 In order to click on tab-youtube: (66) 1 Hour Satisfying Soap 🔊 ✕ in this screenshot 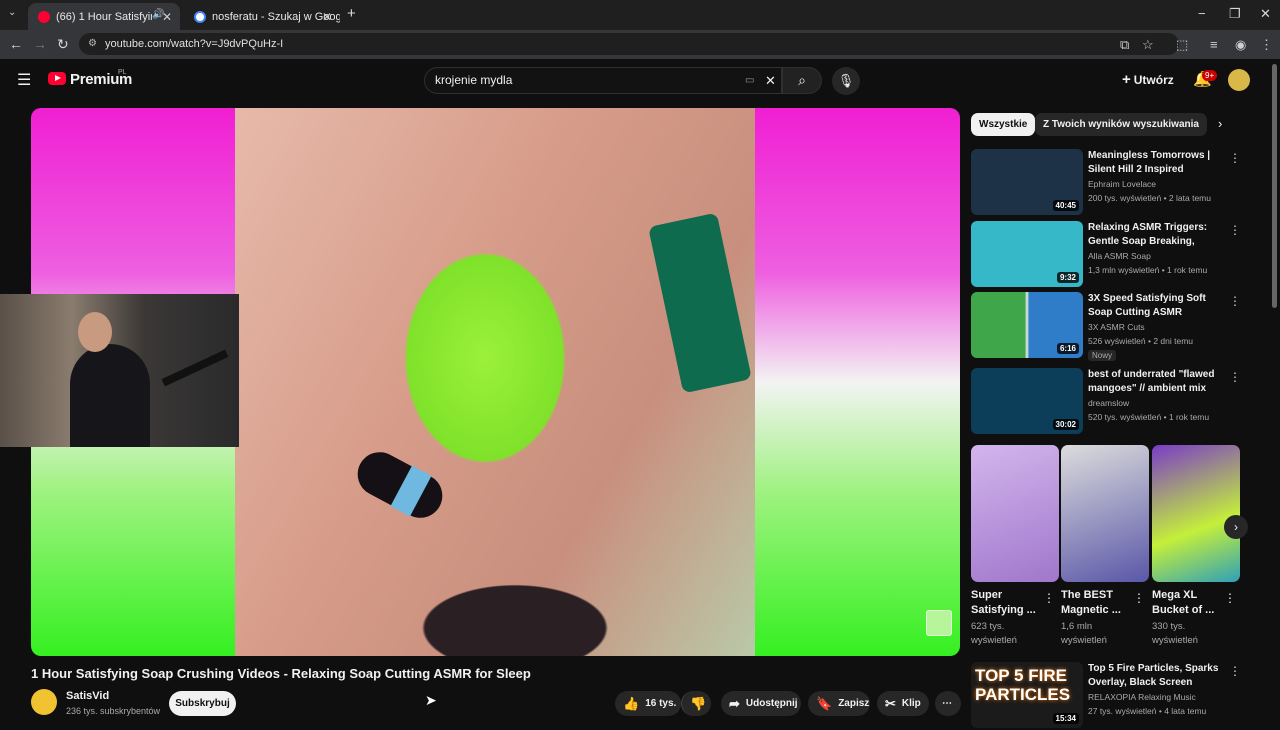, I will do `click(104, 16)`.